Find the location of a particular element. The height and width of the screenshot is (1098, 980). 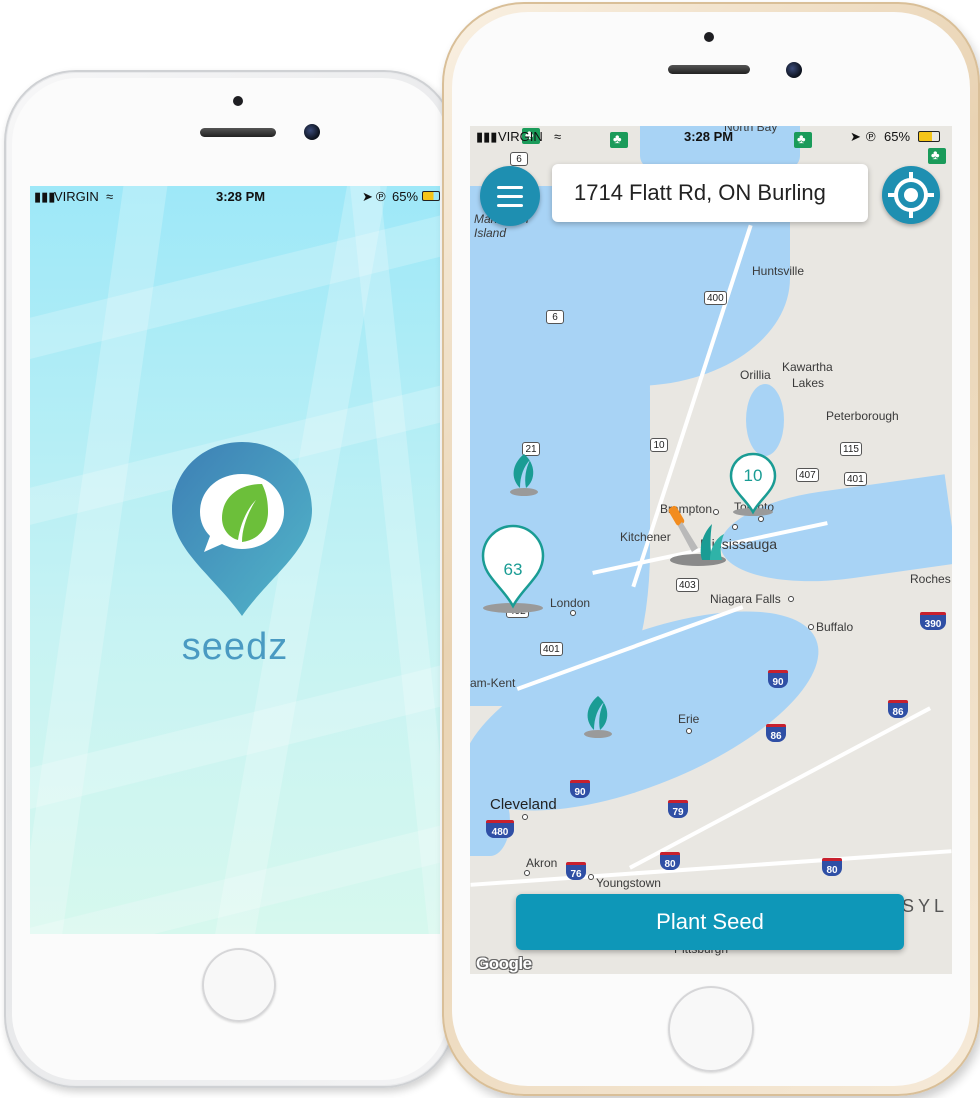

crosshair-icon is located at coordinates (911, 195).